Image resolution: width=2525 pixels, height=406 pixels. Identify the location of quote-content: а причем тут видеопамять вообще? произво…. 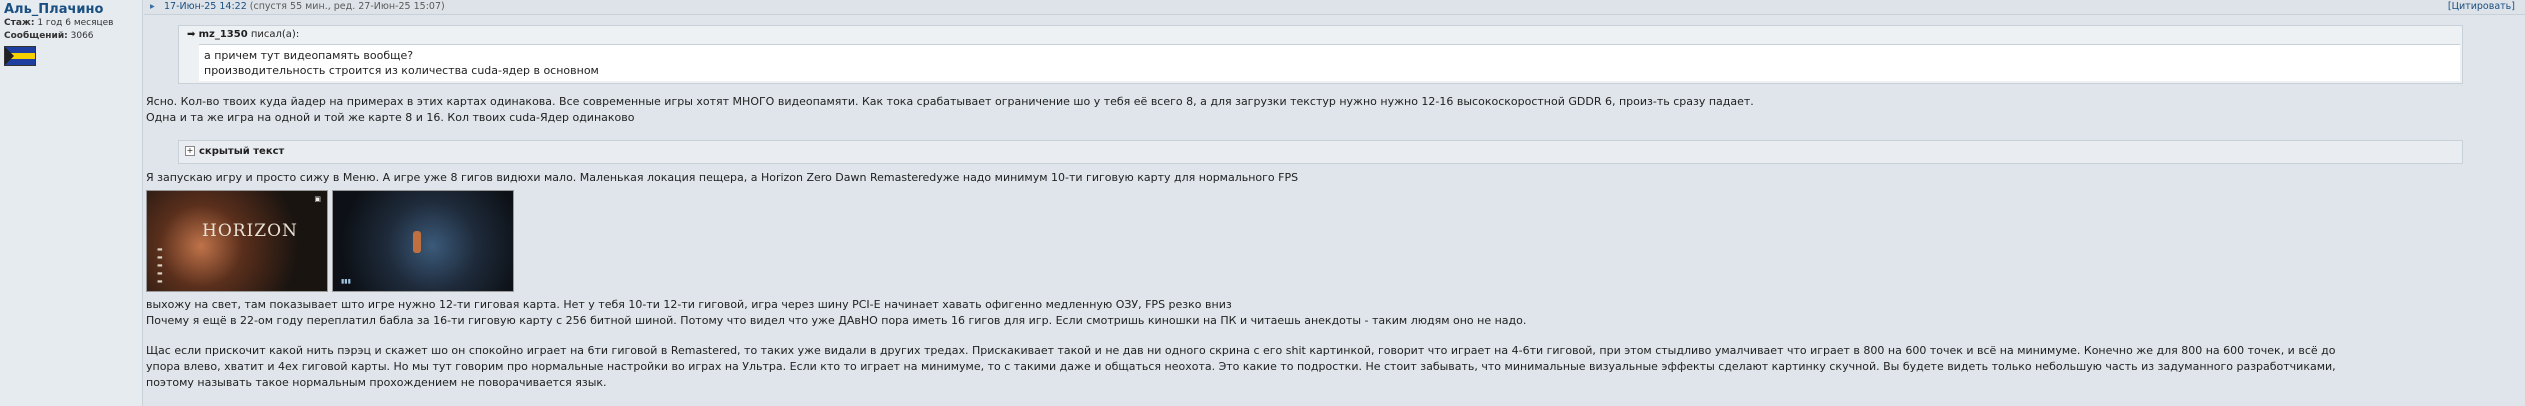
(1329, 62).